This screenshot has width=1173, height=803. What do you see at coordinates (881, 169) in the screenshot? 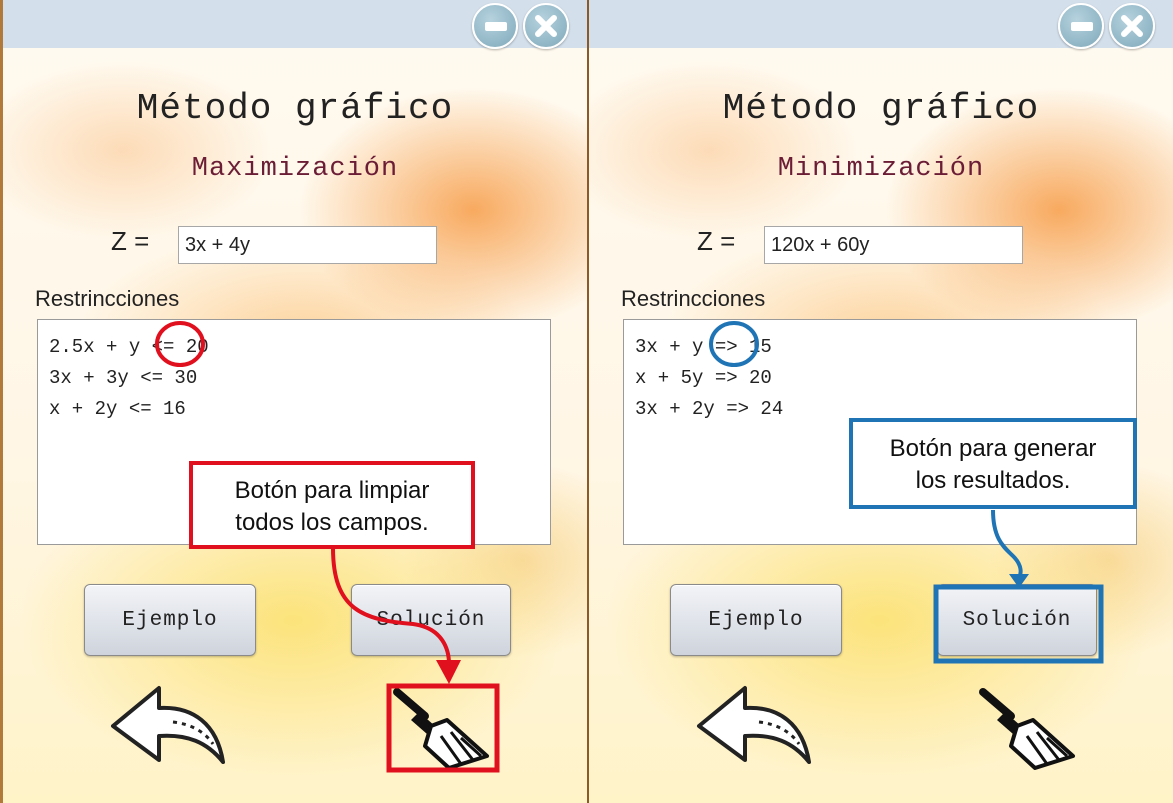
I see `mode-title: Minimización` at bounding box center [881, 169].